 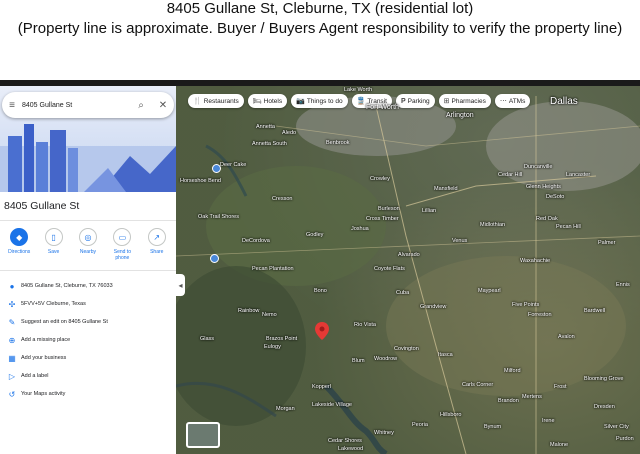 What do you see at coordinates (257, 101) in the screenshot?
I see `hotel-icon: 🛏` at bounding box center [257, 101].